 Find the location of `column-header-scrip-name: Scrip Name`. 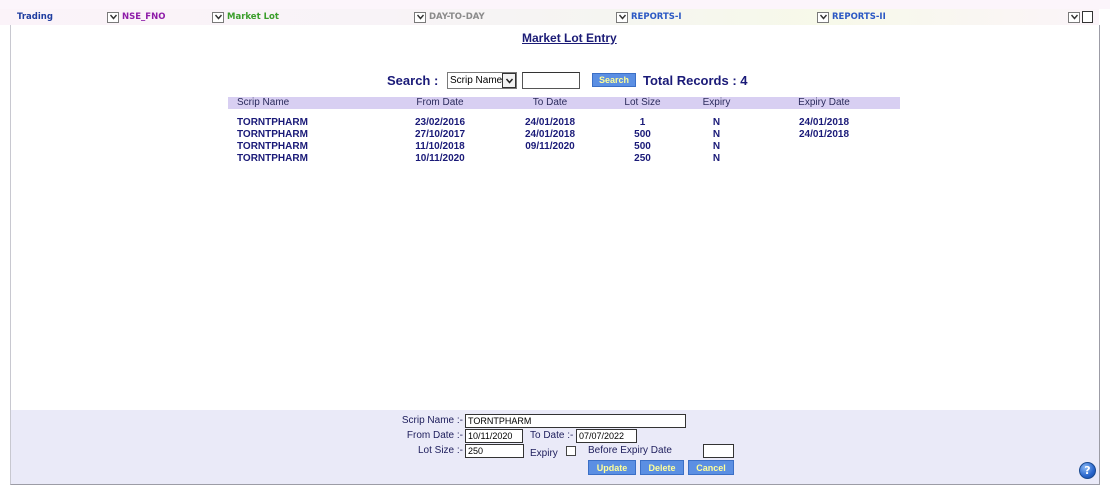

column-header-scrip-name: Scrip Name is located at coordinates (304, 103).